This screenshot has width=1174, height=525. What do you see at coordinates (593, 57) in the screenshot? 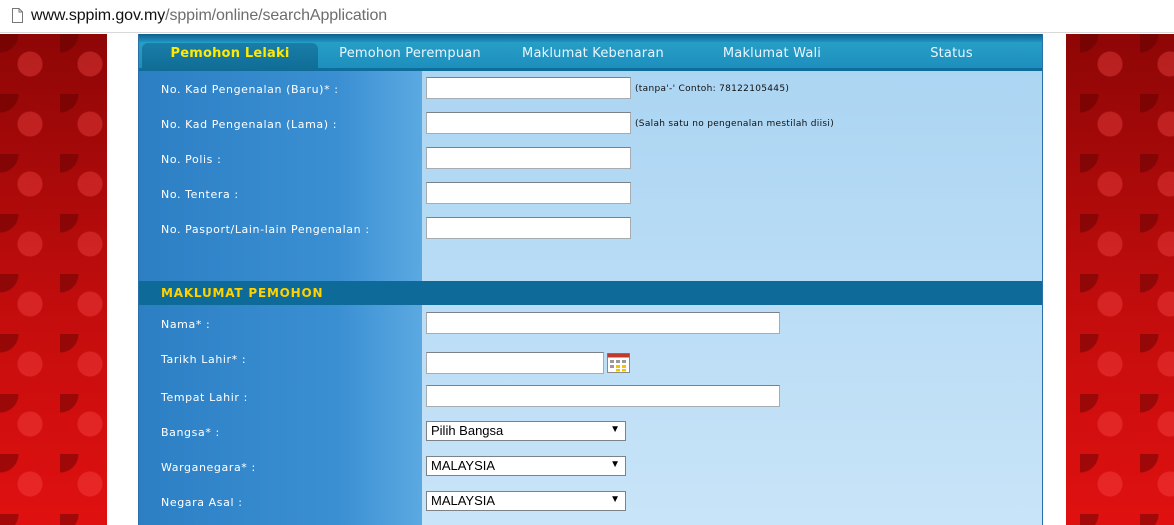
I see `tab-maklumat-kebenaran: Maklumat Kebenaran` at bounding box center [593, 57].